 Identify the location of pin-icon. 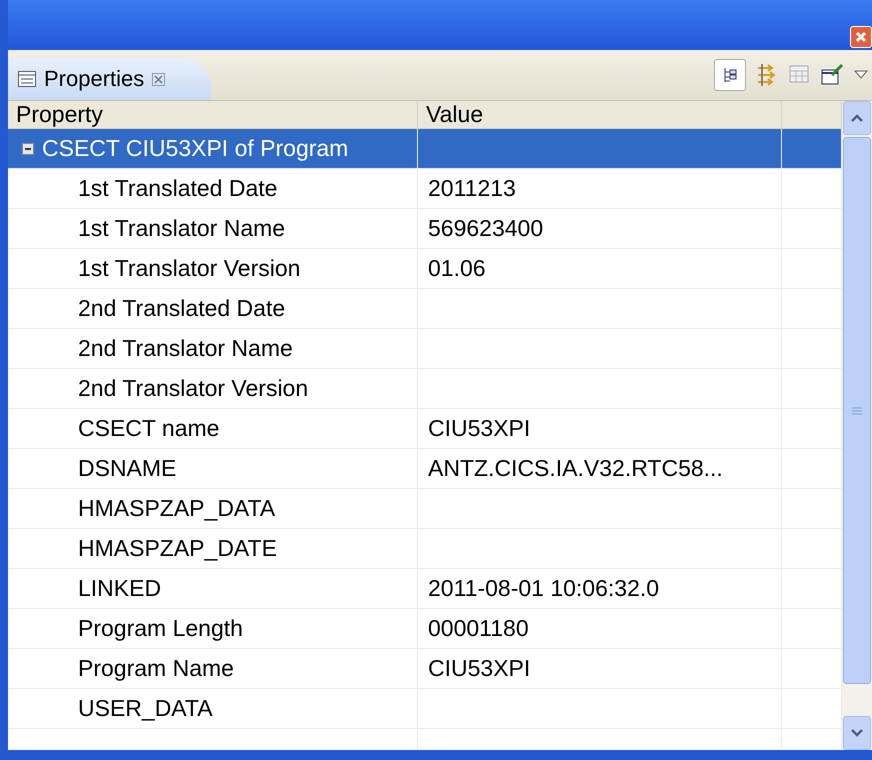
(833, 75).